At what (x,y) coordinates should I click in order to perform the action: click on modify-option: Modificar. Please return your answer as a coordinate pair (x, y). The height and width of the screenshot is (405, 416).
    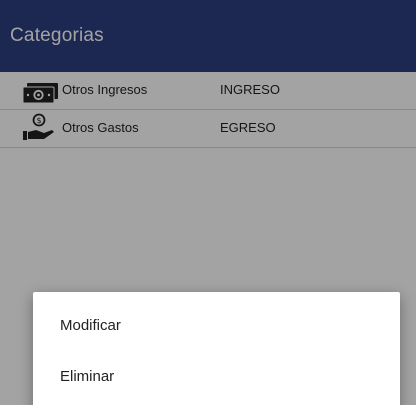
    Looking at the image, I should click on (90, 325).